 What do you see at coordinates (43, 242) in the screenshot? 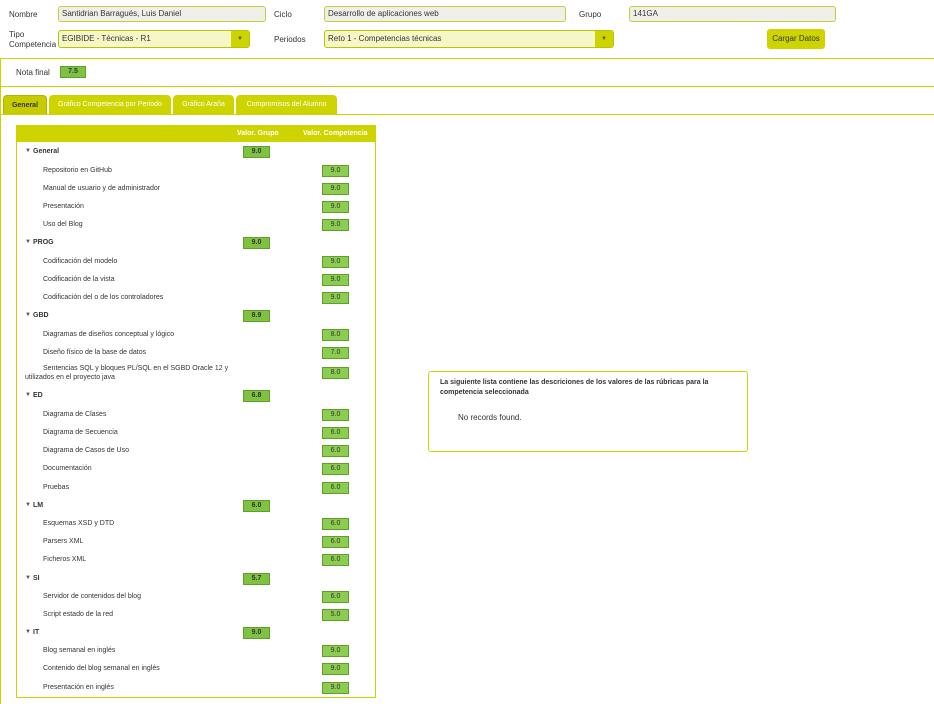
I see `group-name: PROG` at bounding box center [43, 242].